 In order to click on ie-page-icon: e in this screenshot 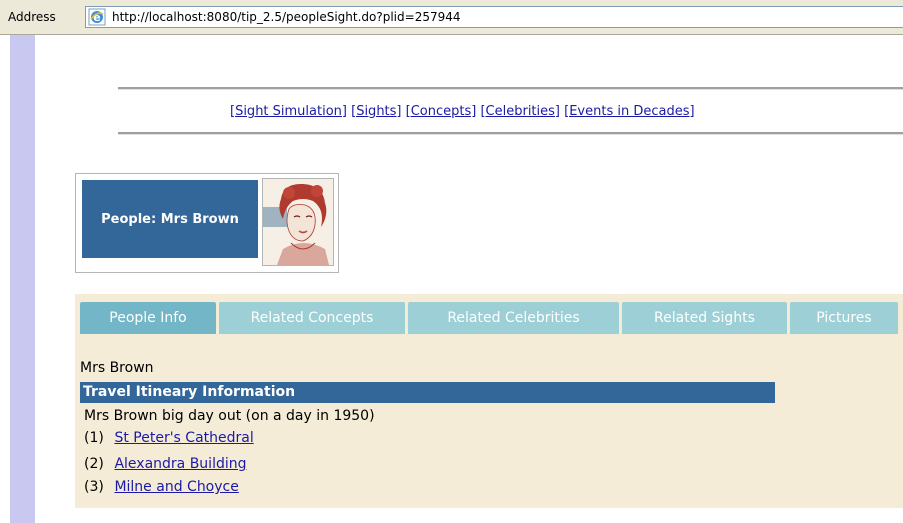, I will do `click(97, 17)`.